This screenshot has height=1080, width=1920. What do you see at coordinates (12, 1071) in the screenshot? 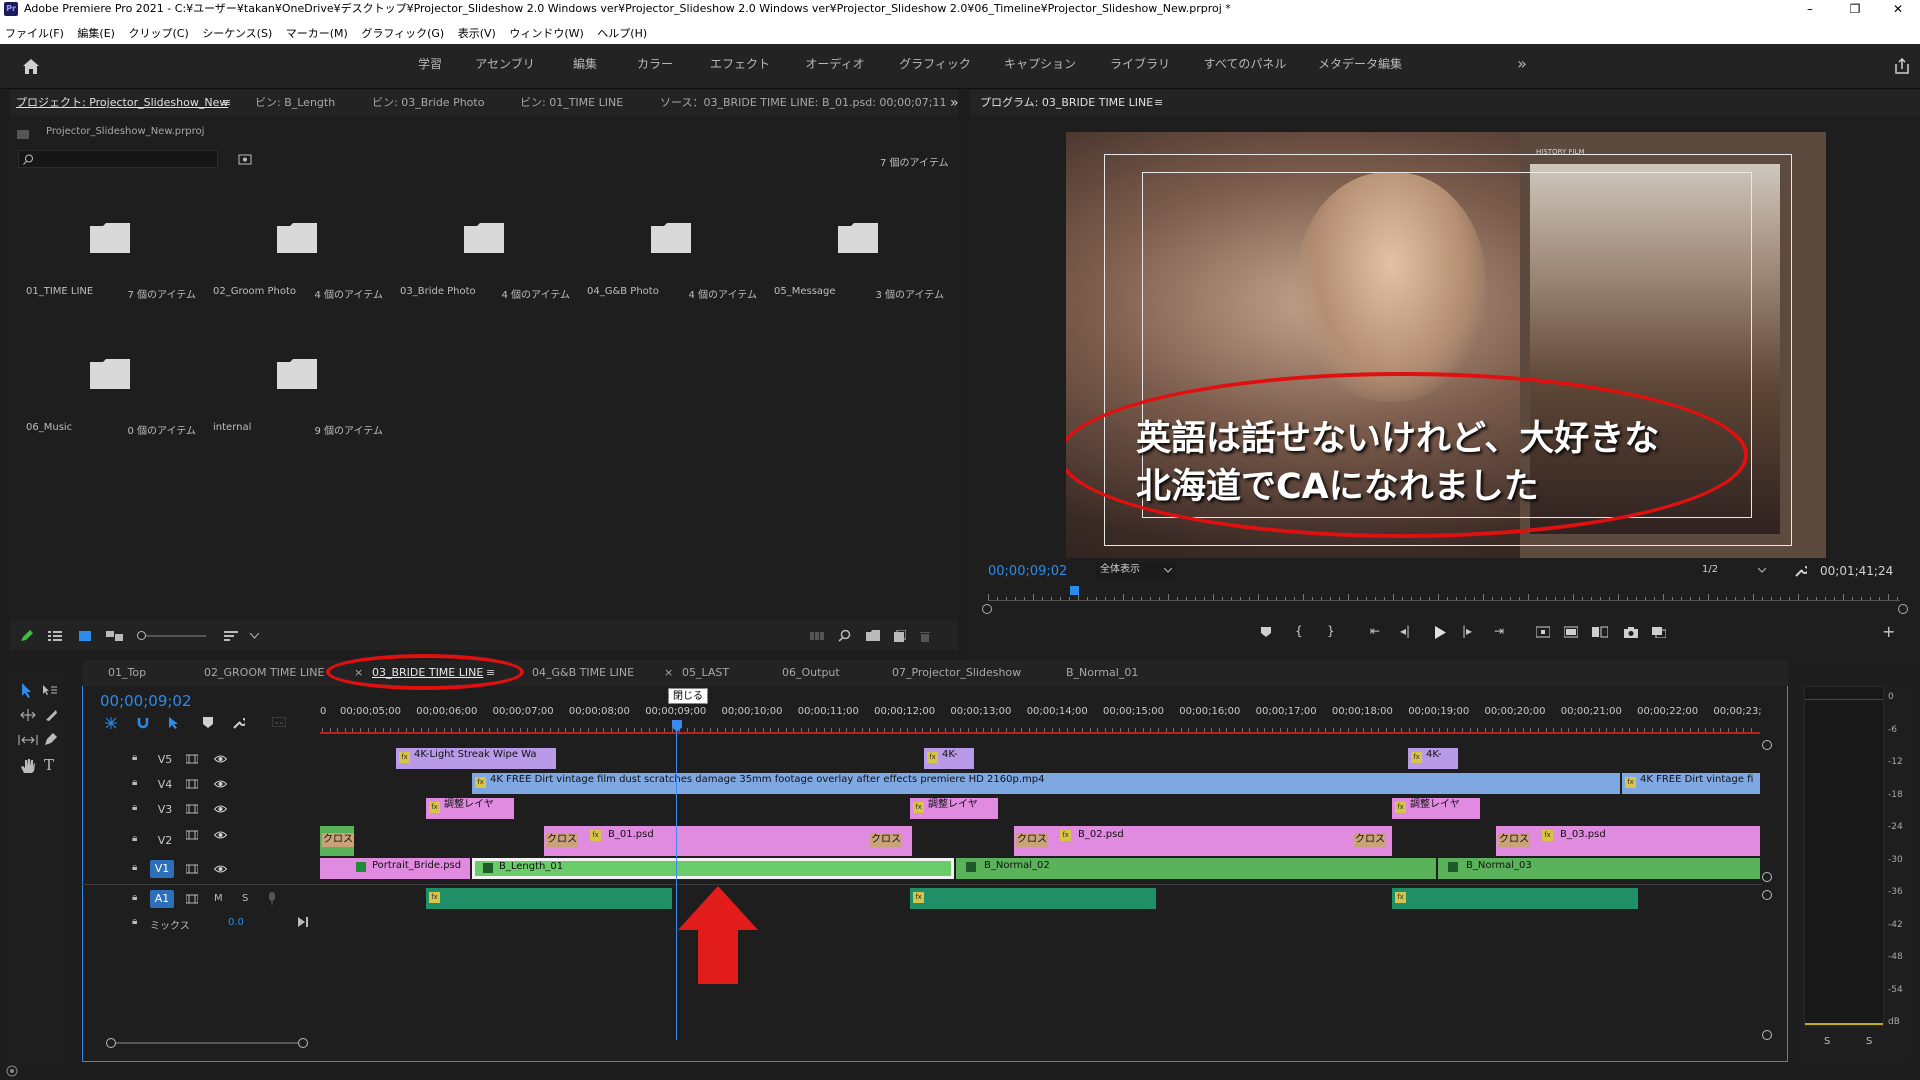
I see `status-icon` at bounding box center [12, 1071].